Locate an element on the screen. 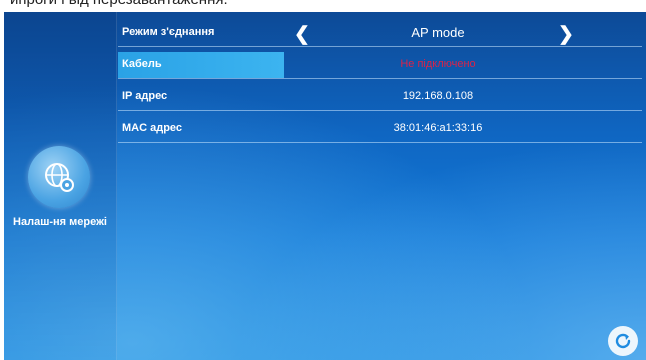  cable-label: Кабель is located at coordinates (142, 64).